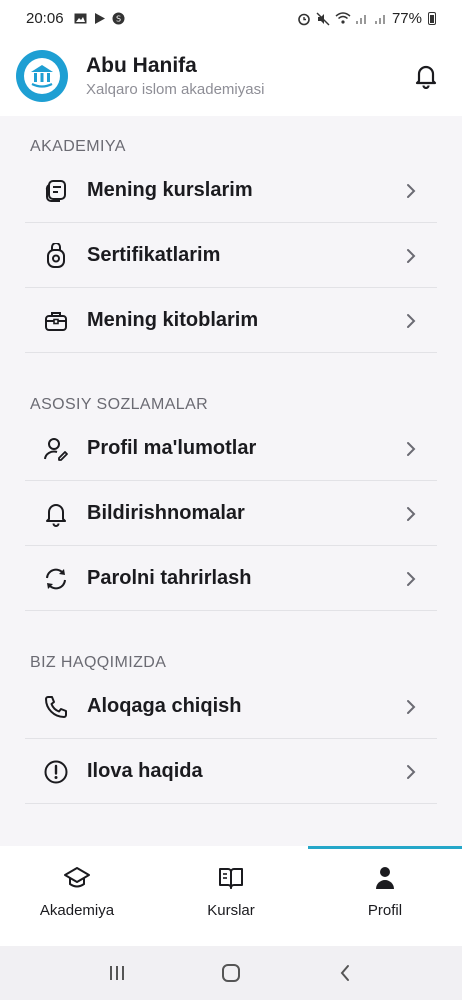  What do you see at coordinates (99, 18) in the screenshot?
I see `play-store-icon` at bounding box center [99, 18].